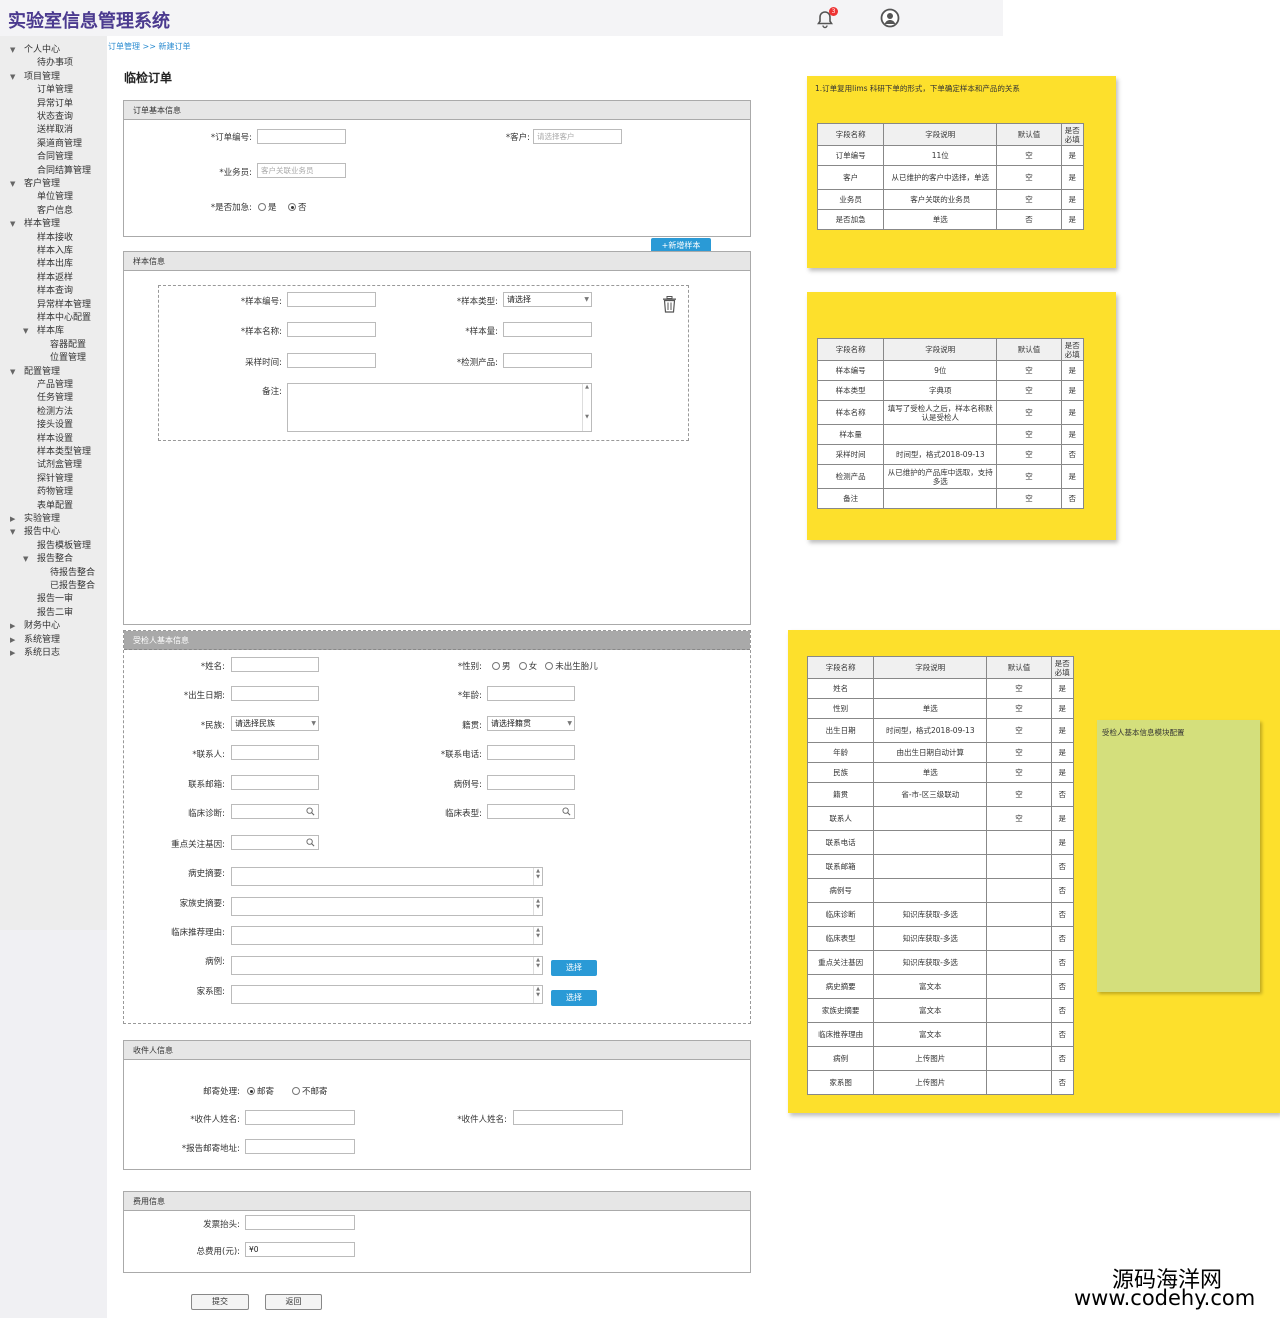 Image resolution: width=1280 pixels, height=1318 pixels. Describe the element at coordinates (42, 184) in the screenshot. I see `sidebar-item: 客户管理` at that location.